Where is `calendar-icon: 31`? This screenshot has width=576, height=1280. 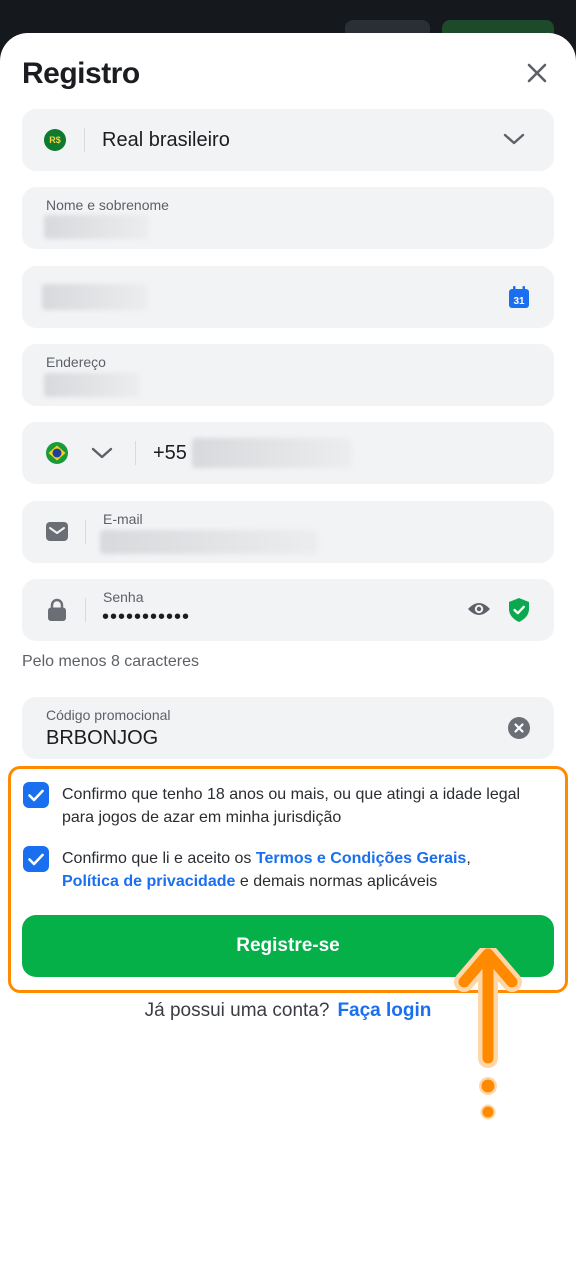
calendar-icon: 31 is located at coordinates (519, 297).